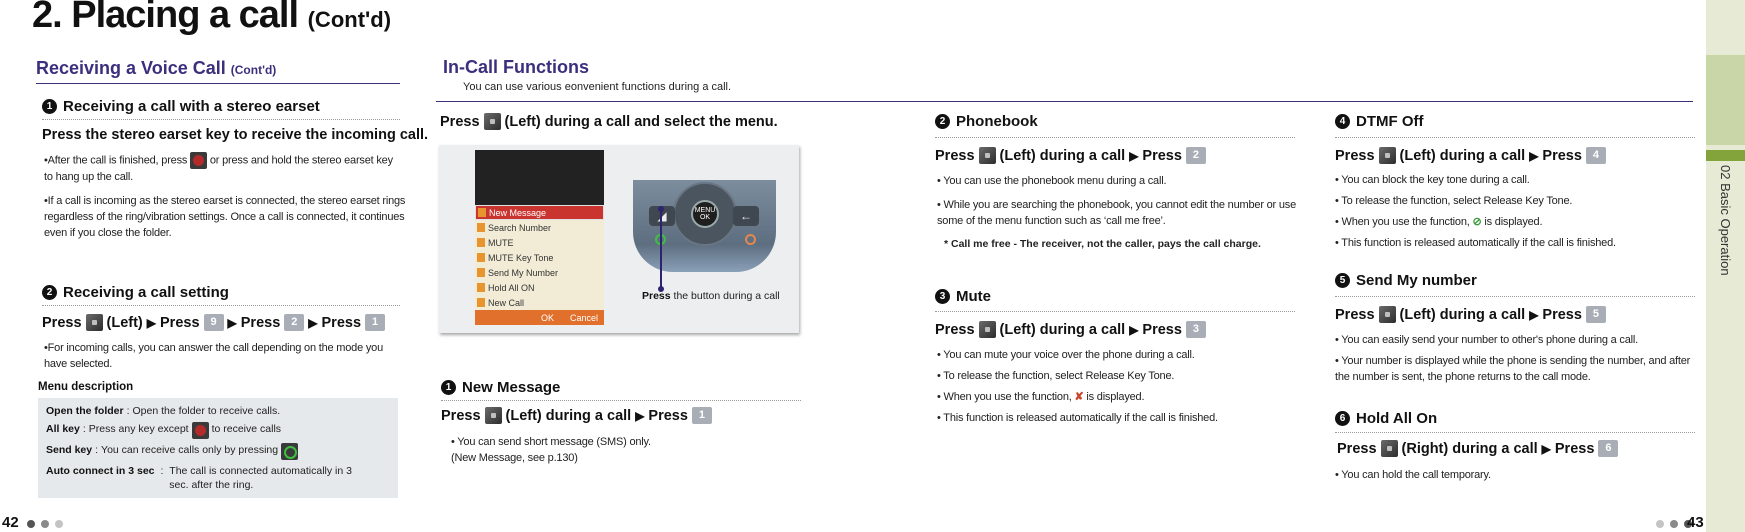  What do you see at coordinates (506, 302) in the screenshot?
I see `menu-item-text: New Call` at bounding box center [506, 302].